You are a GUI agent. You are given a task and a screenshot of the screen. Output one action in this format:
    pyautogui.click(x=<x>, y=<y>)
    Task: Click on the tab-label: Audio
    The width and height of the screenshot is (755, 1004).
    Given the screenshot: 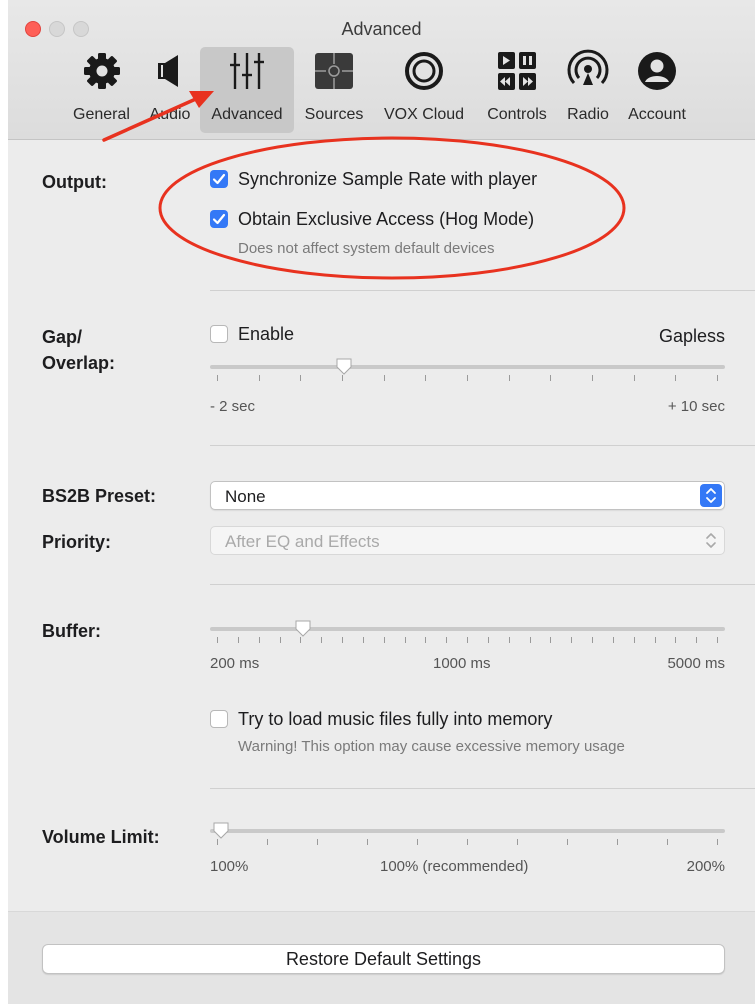 What is the action you would take?
    pyautogui.click(x=170, y=114)
    